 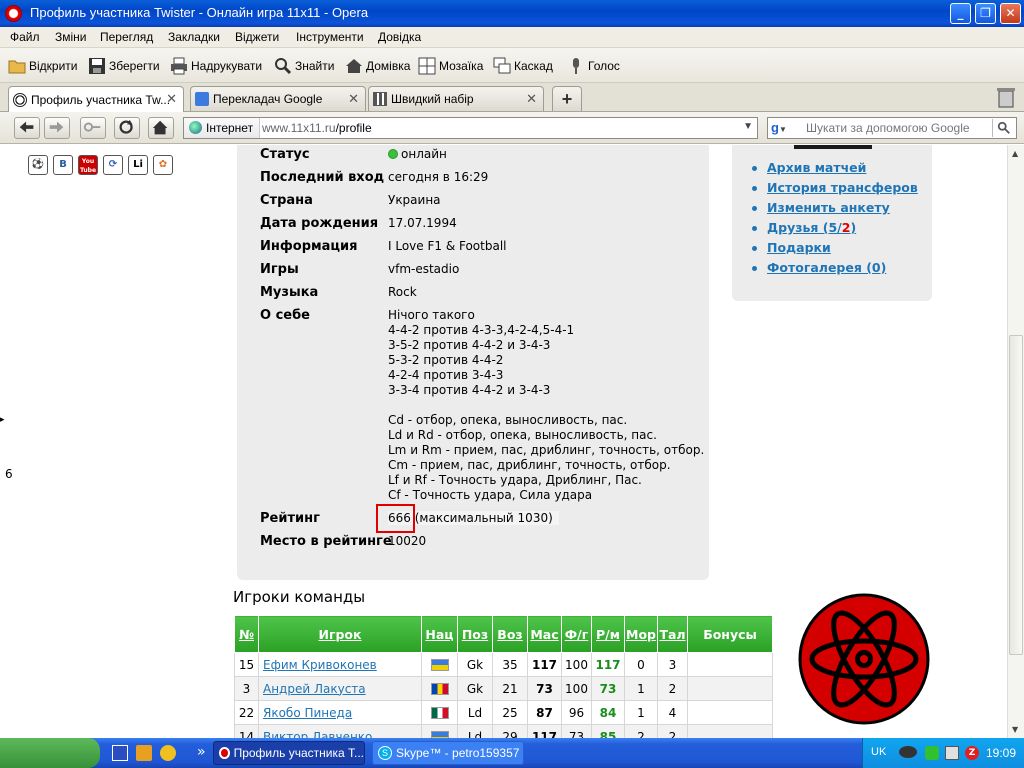 What do you see at coordinates (201, 752) in the screenshot?
I see `chevron-right-icon: »` at bounding box center [201, 752].